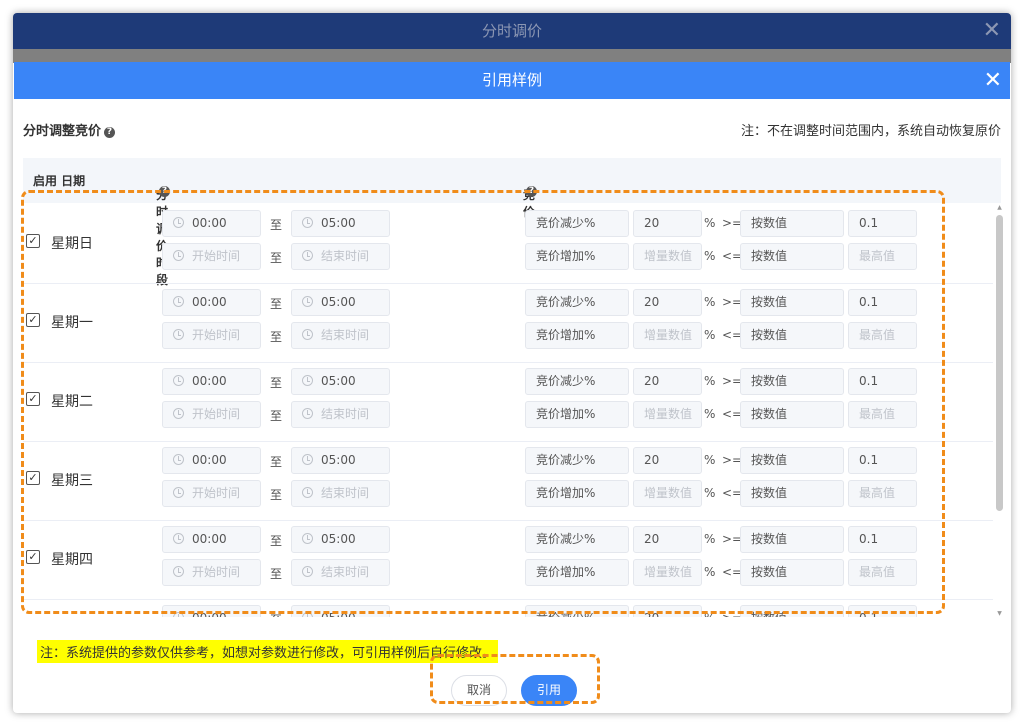 This screenshot has width=1024, height=722. Describe the element at coordinates (268, 651) in the screenshot. I see `footer-note: 注：系统提供的参数仅供参考，如想对参数进行修改，可引用样例后自行修改。` at that location.